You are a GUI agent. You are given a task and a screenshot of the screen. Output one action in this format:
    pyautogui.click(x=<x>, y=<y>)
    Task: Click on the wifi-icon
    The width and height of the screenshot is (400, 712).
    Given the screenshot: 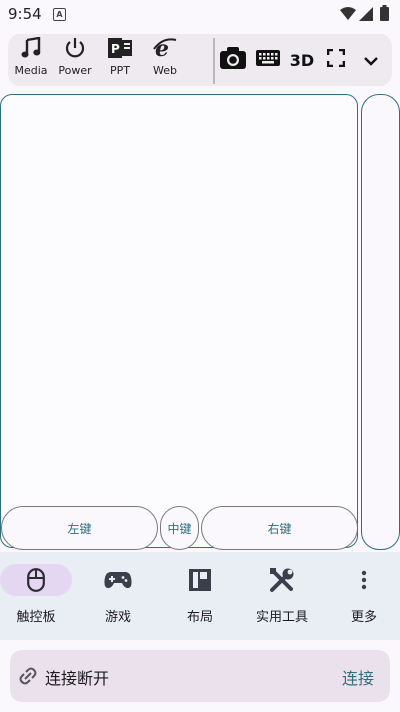 What is the action you would take?
    pyautogui.click(x=348, y=15)
    